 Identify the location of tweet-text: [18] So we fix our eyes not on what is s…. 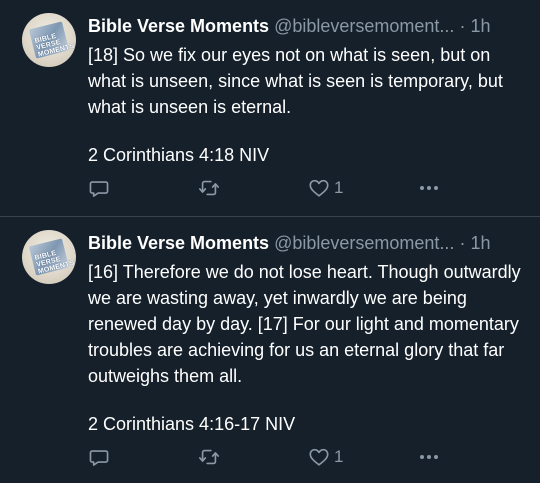
(295, 81).